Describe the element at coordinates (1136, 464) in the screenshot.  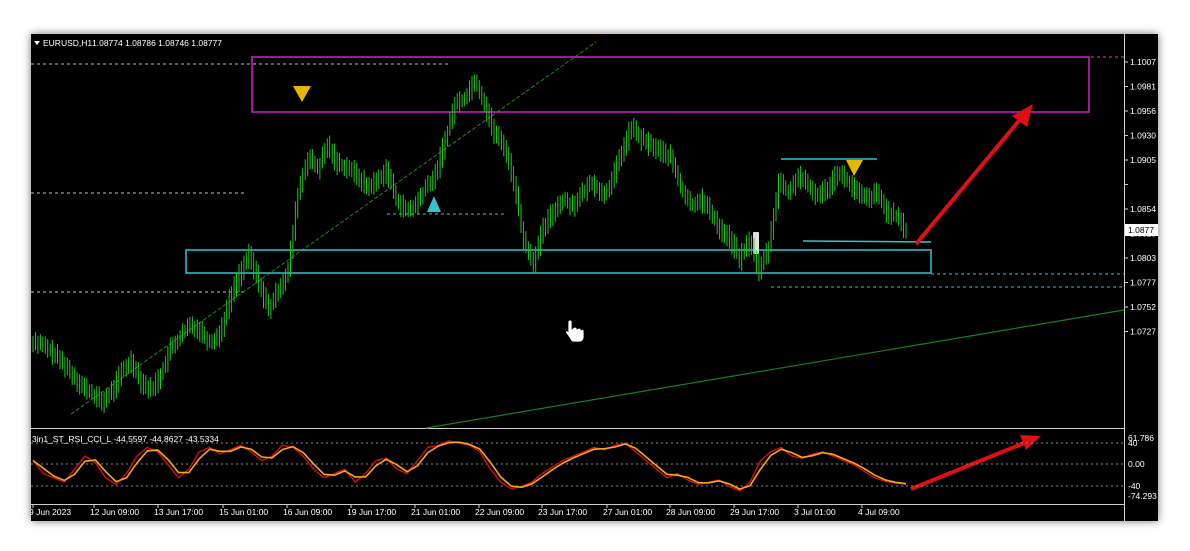
I see `indicator-axis-label: 0.00` at that location.